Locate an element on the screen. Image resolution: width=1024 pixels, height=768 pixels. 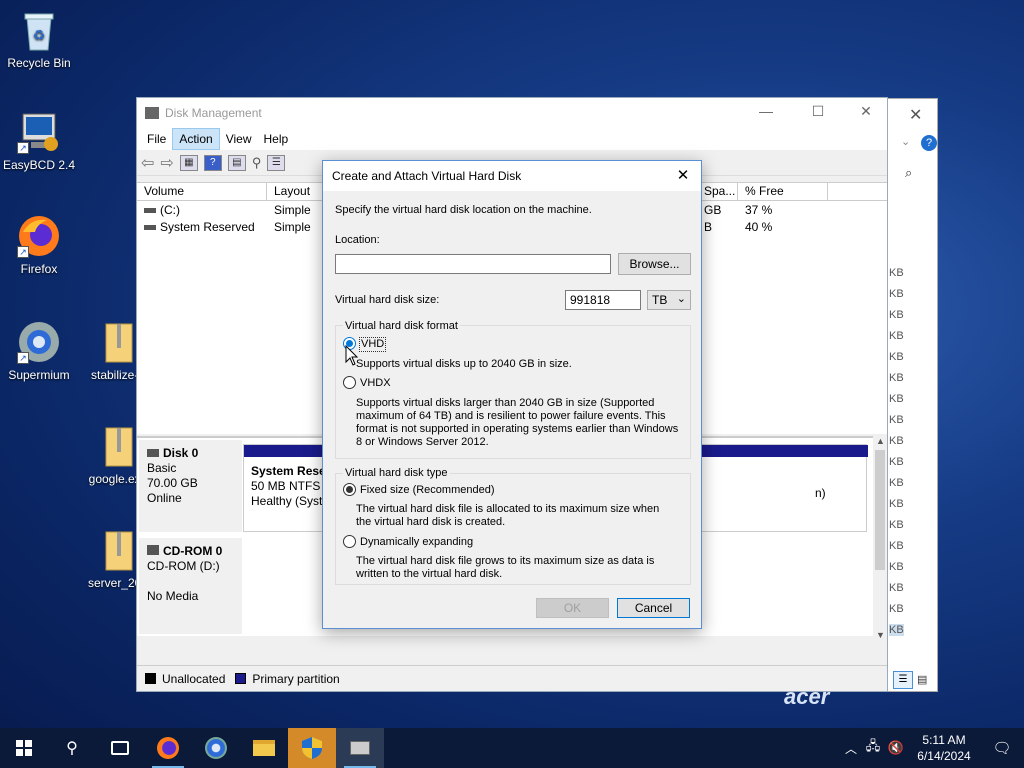
start-button is located at coordinates (24, 748).